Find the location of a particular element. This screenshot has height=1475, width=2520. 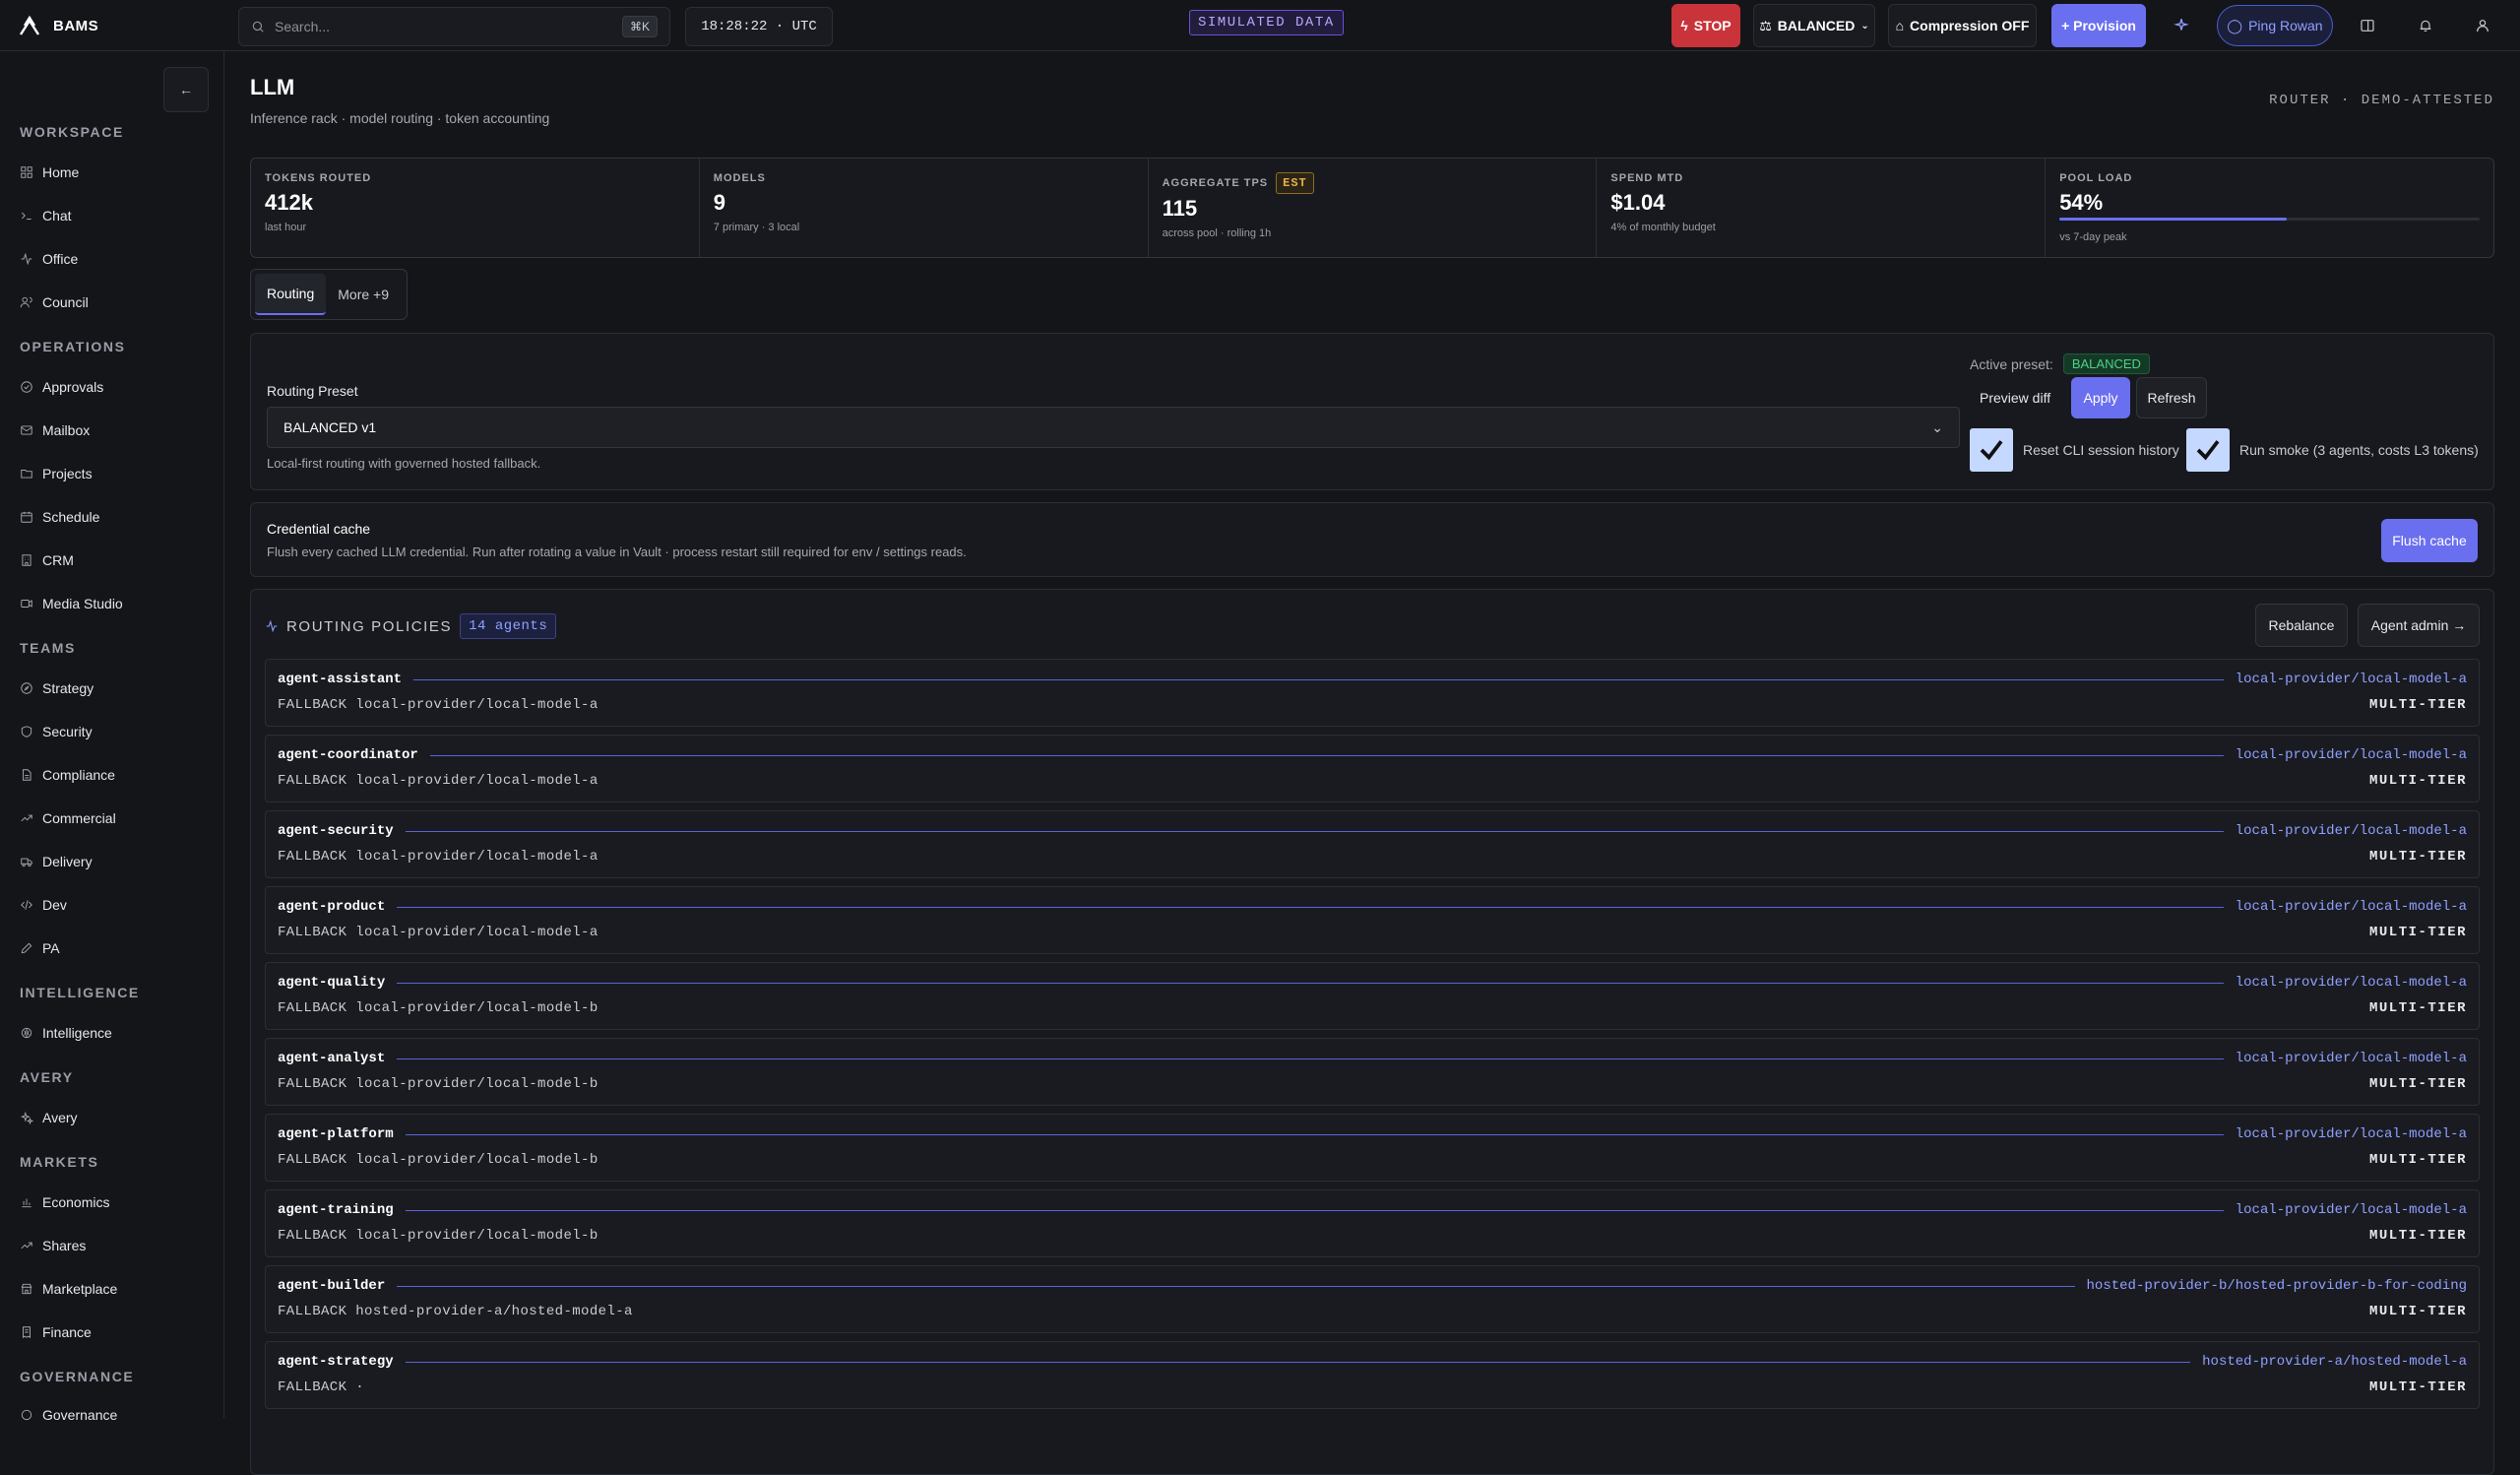

sidebar-item-shares: Shares is located at coordinates (53, 1245).